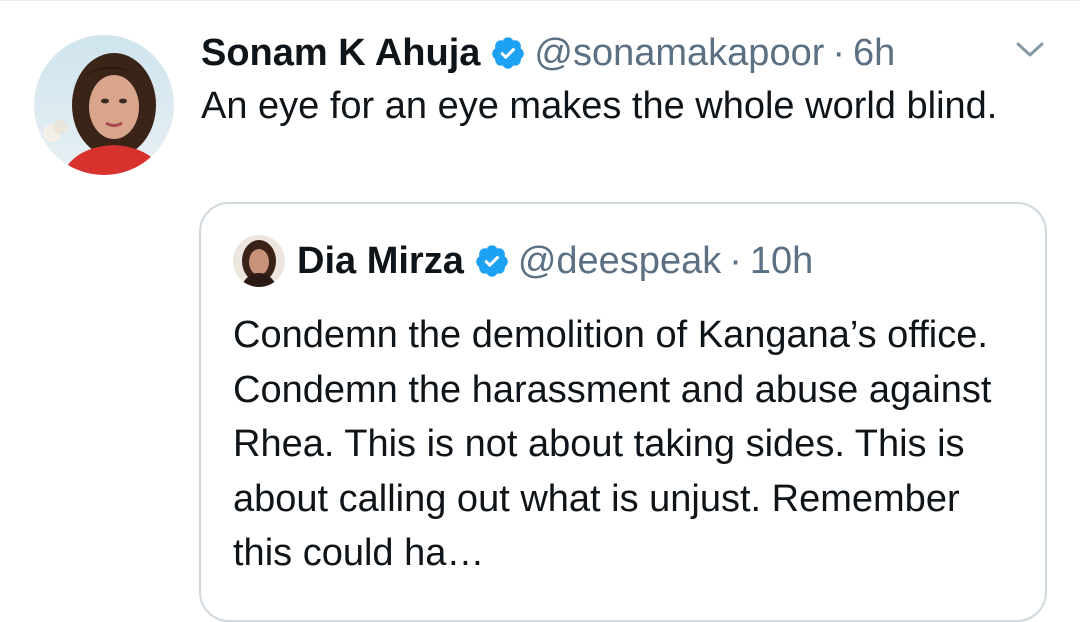  I want to click on quoted-tweet-timestamp: 10h, so click(781, 261).